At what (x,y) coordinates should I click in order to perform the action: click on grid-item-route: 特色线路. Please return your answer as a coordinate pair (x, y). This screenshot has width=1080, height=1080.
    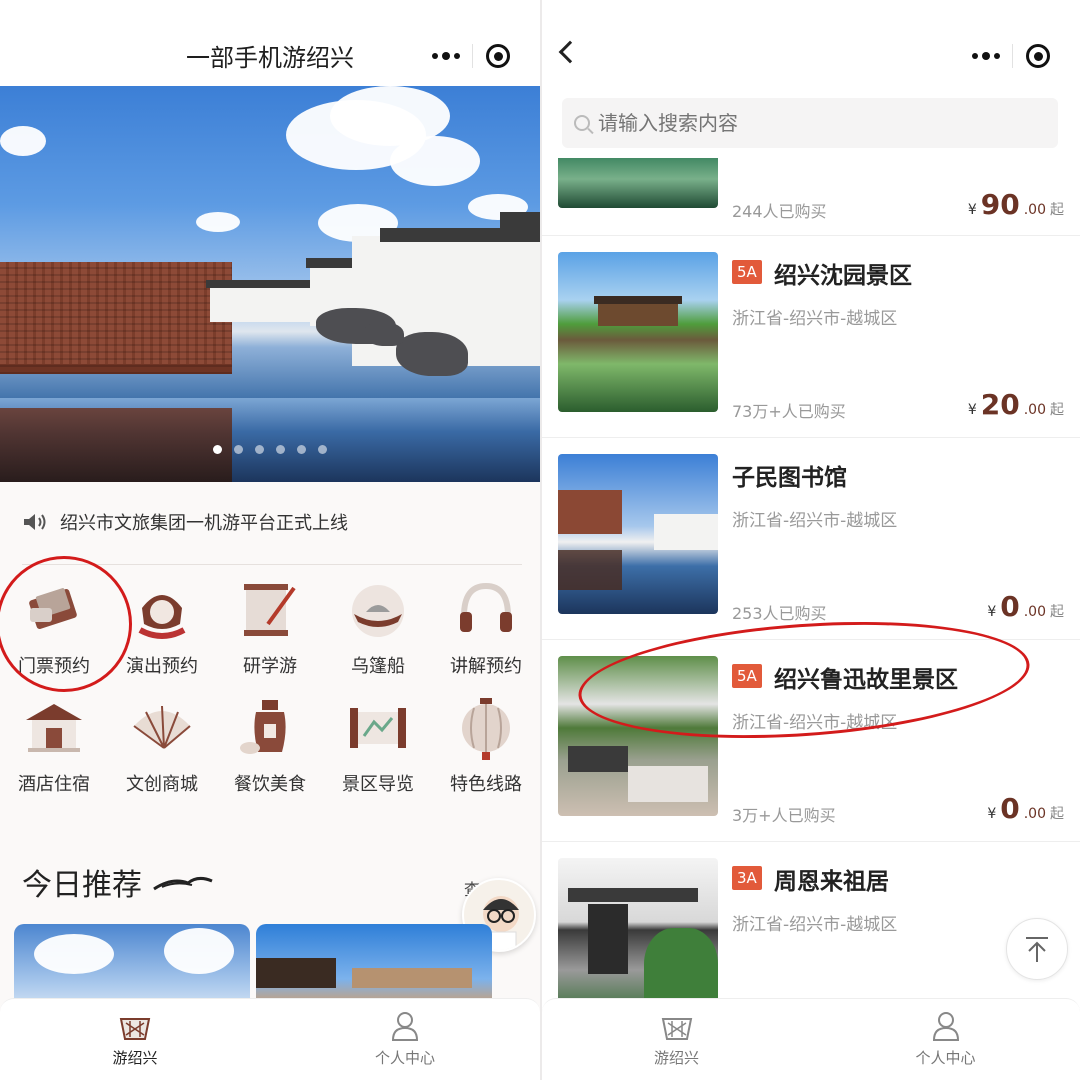
    Looking at the image, I should click on (486, 746).